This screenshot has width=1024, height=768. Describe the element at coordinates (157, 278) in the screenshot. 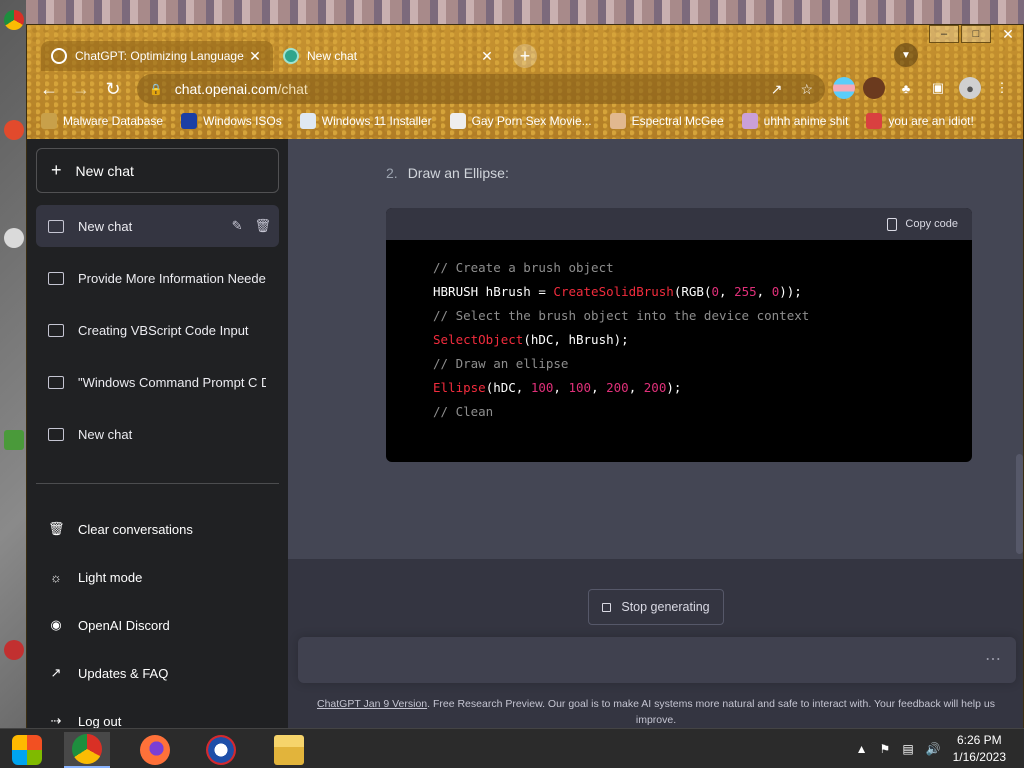

I see `conversation-item: Provide More Information Neede` at that location.